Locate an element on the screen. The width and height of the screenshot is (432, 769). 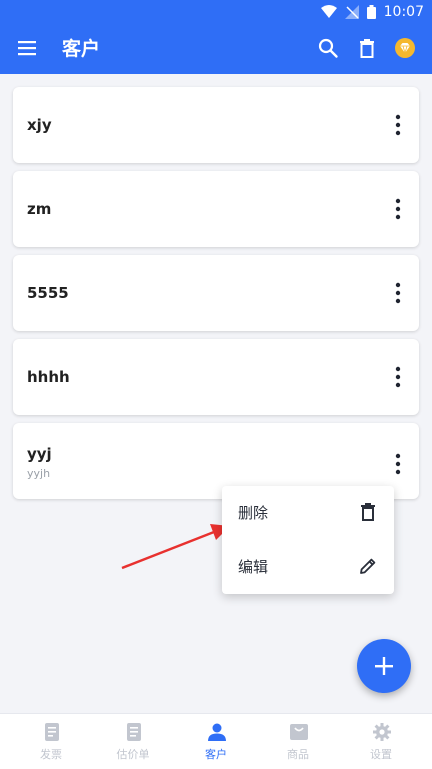
context-menu: 删除 编辑 is located at coordinates (308, 540).